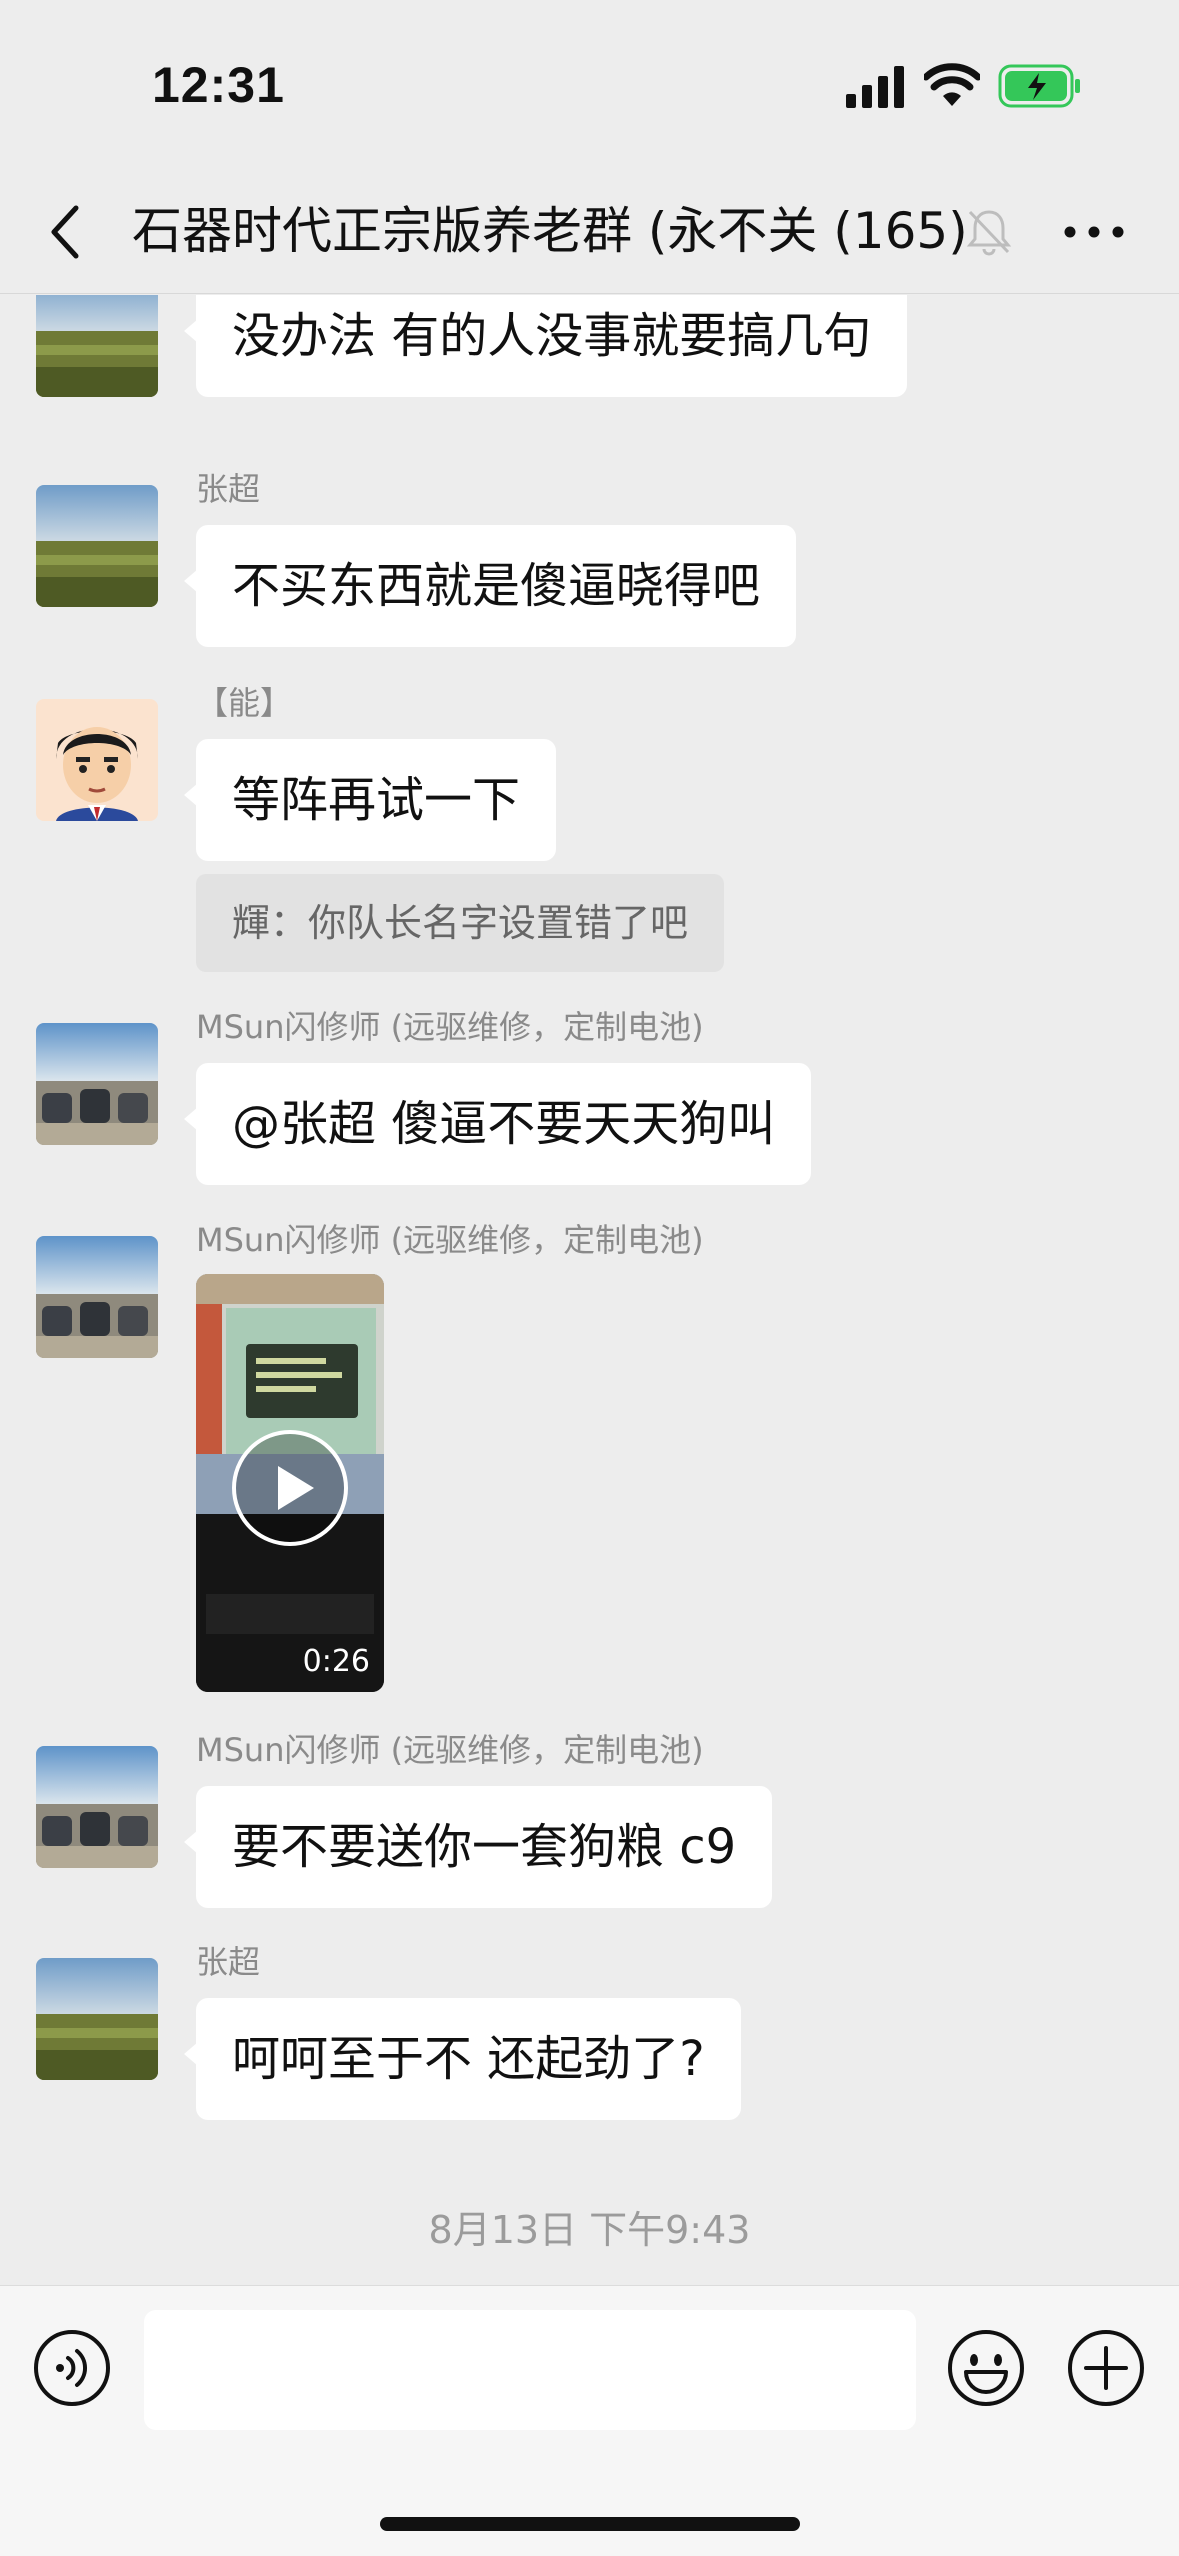 The width and height of the screenshot is (1179, 2556). What do you see at coordinates (478, 1847) in the screenshot?
I see `message-bubble: 要不要送你一套狗粮 c9` at bounding box center [478, 1847].